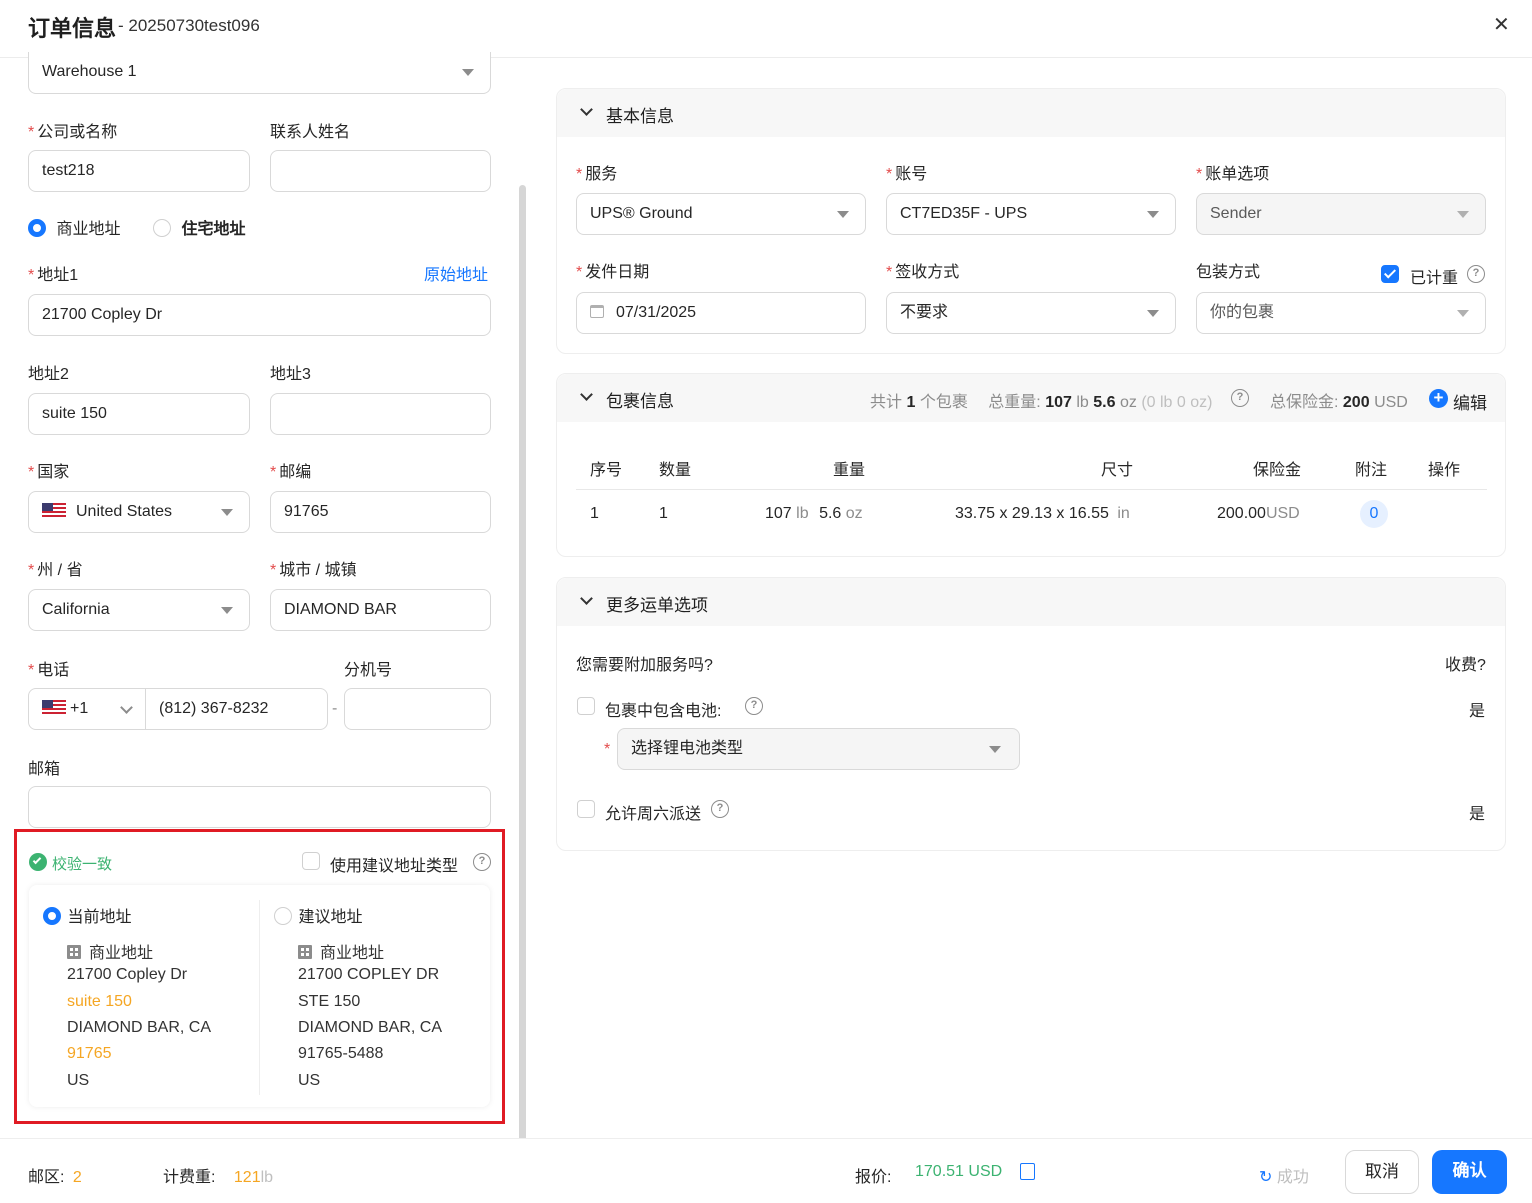 This screenshot has width=1532, height=1203. Describe the element at coordinates (1438, 398) in the screenshot. I see `add-edit-icon: +` at that location.